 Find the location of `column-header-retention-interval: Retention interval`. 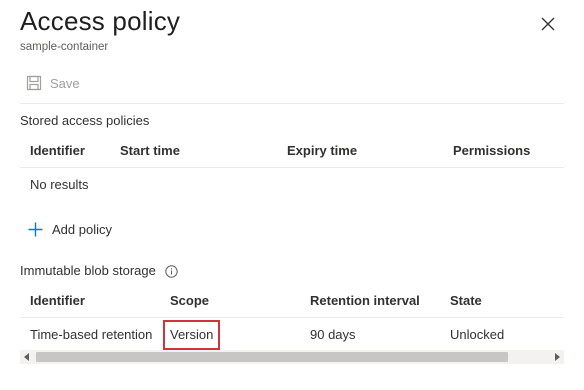

column-header-retention-interval: Retention interval is located at coordinates (365, 300).